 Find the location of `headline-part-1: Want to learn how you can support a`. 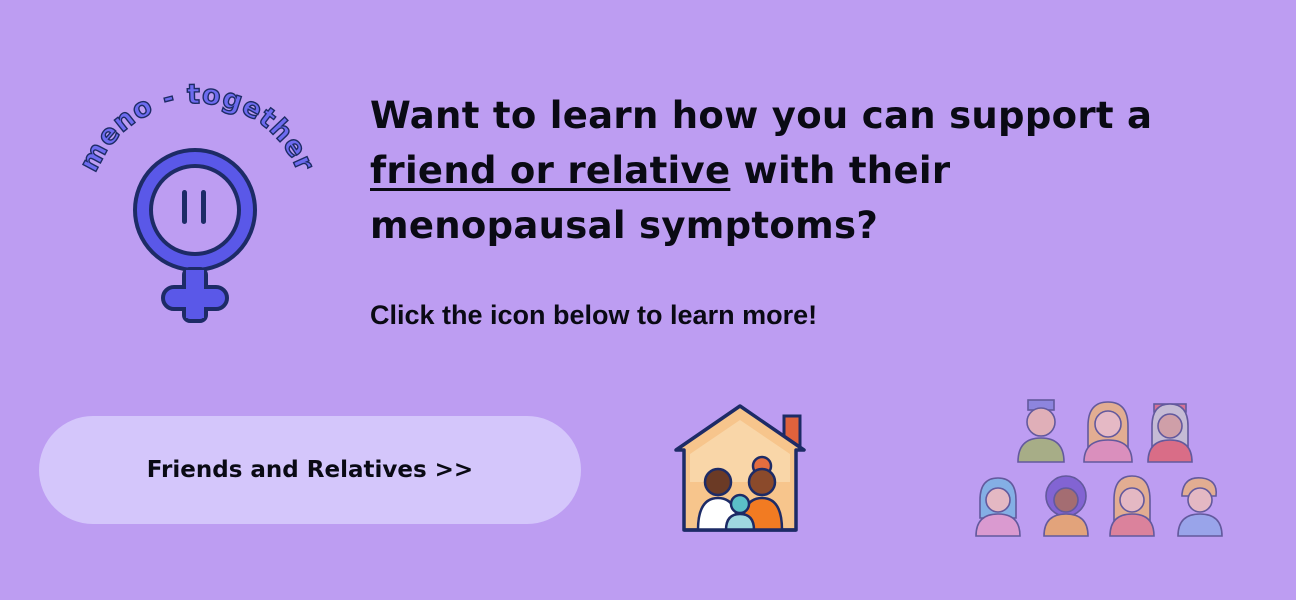

headline-part-1: Want to learn how you can support a is located at coordinates (761, 115).